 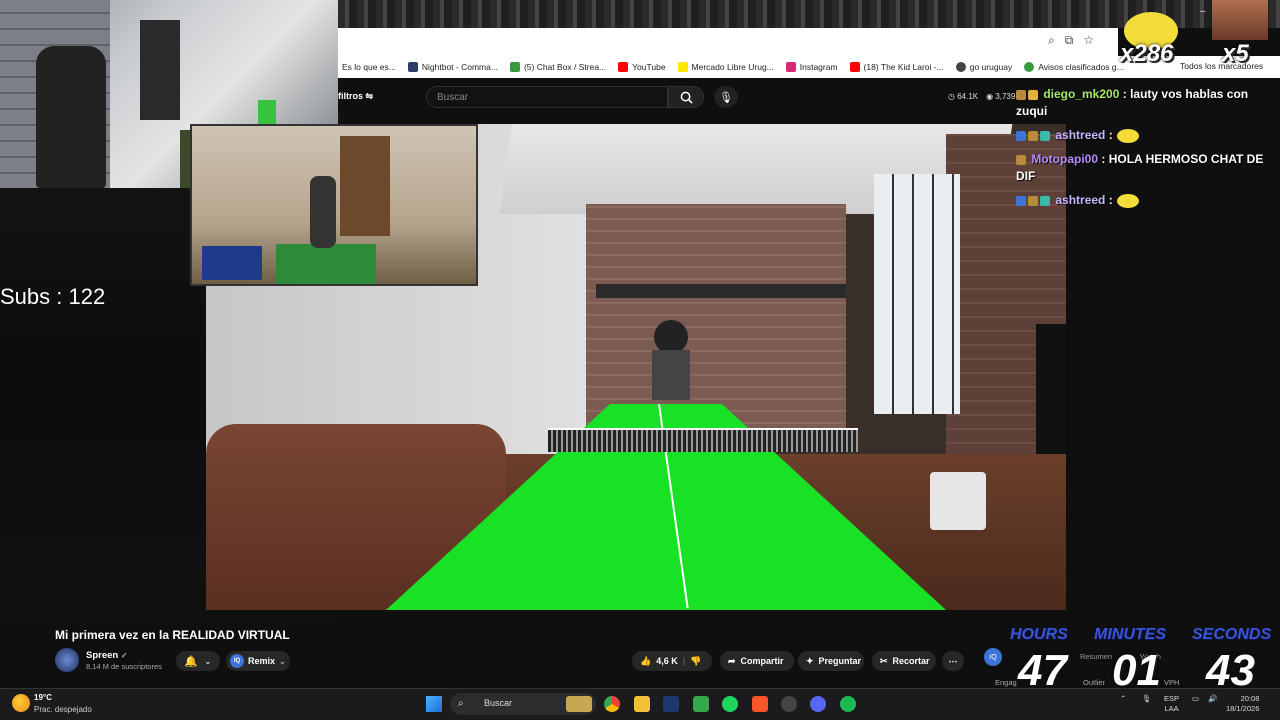 What do you see at coordinates (983, 67) in the screenshot?
I see `bookmark-item: go uruguay` at bounding box center [983, 67].